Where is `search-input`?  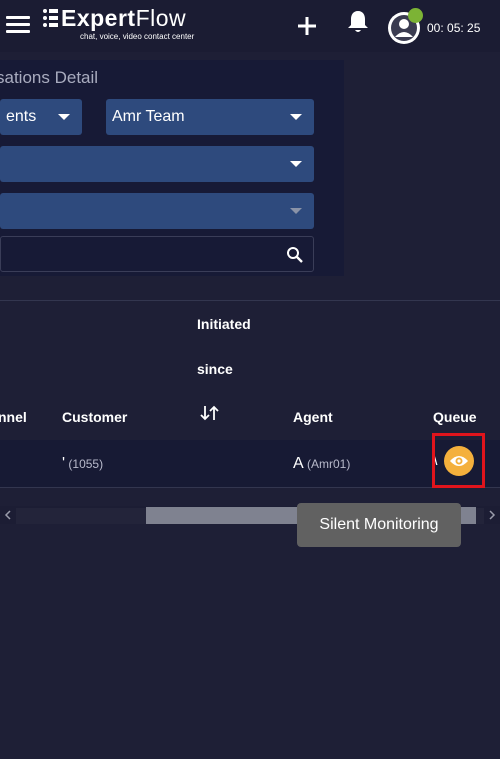
search-input is located at coordinates (136, 254).